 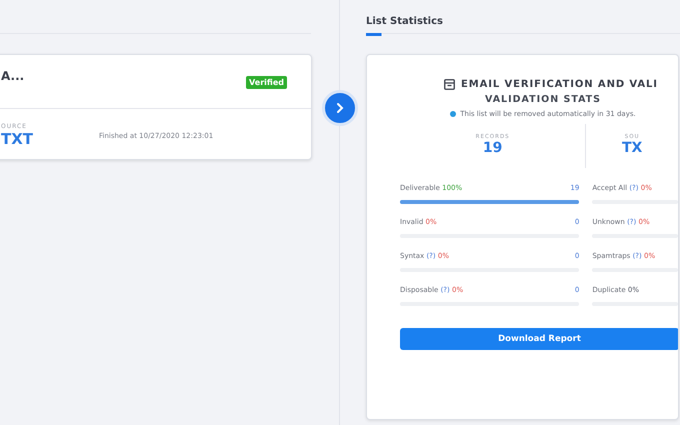 I want to click on summary-value: 19, so click(x=492, y=148).